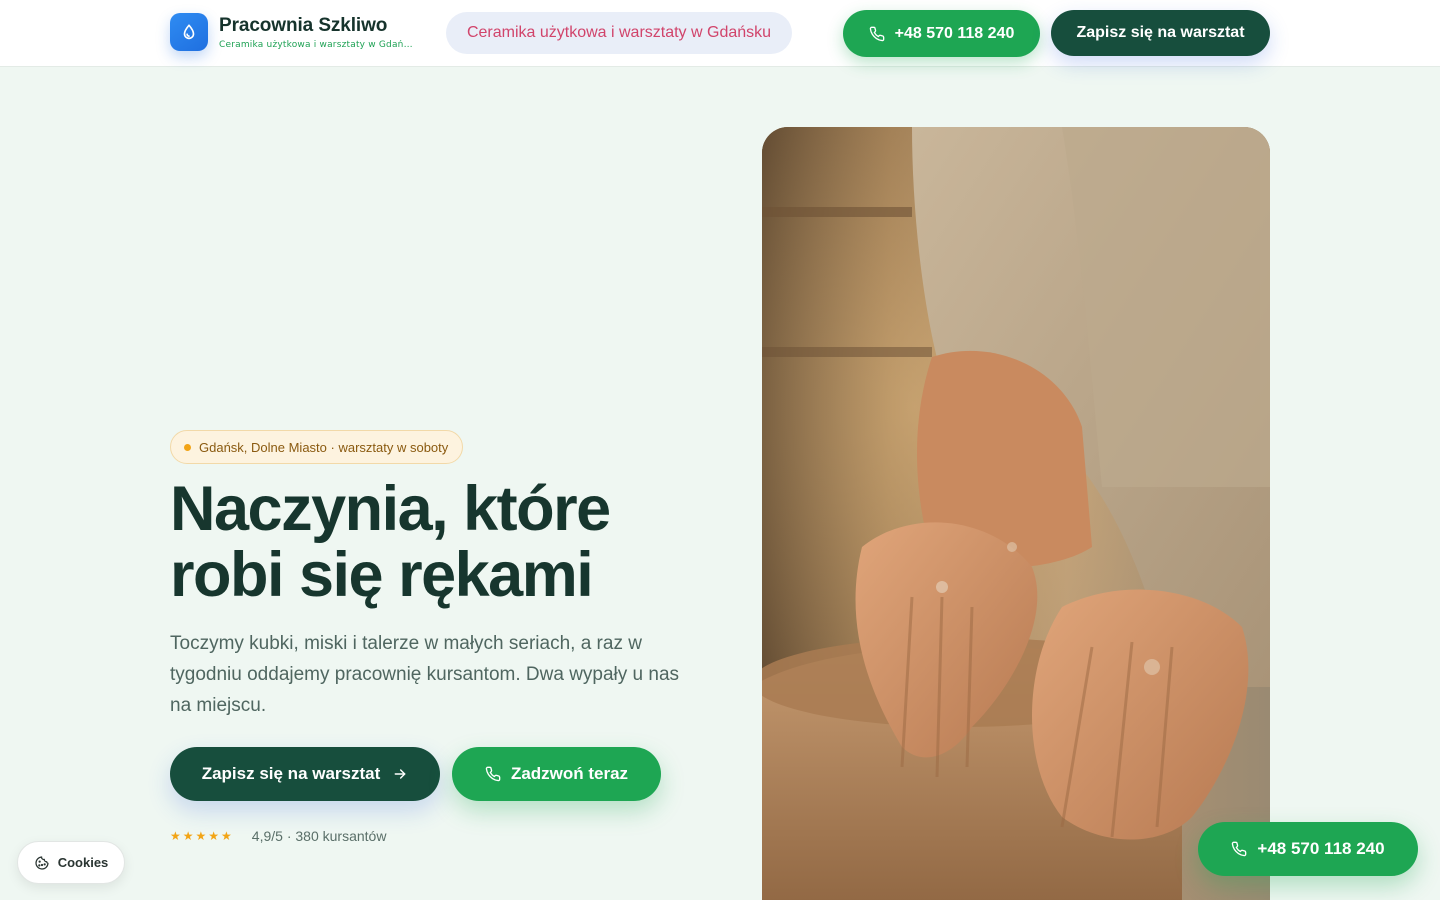  I want to click on header-signup-button: Zapisz się na warsztat, so click(1160, 33).